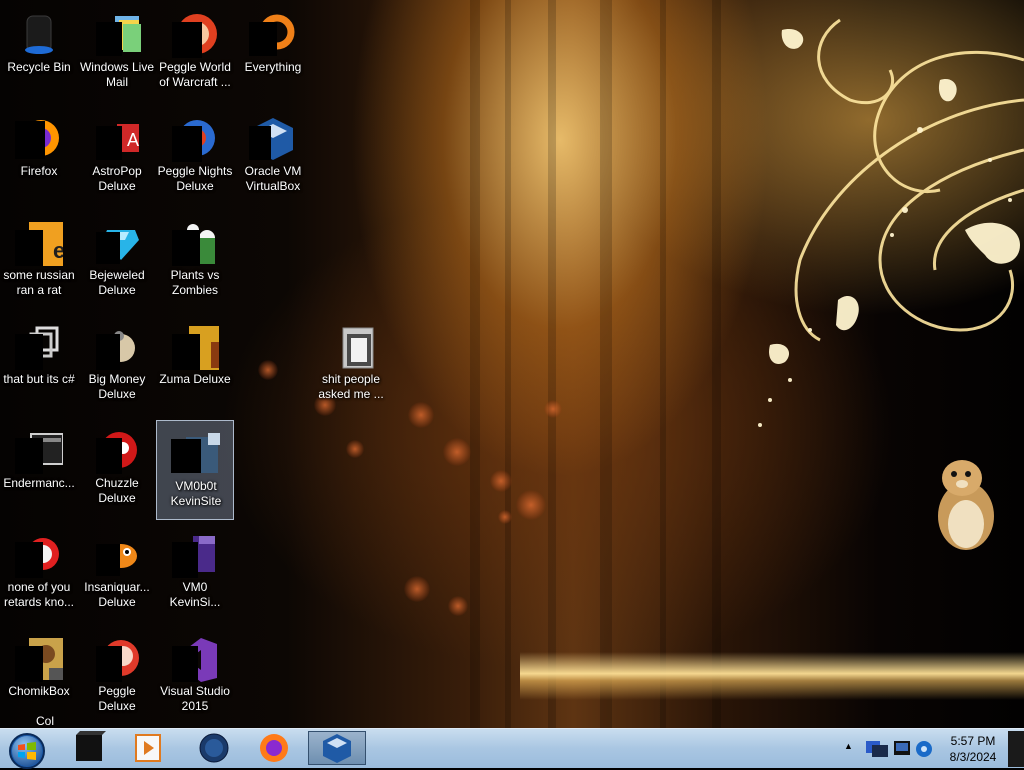 This screenshot has width=1024, height=770. I want to click on desktop-icon-that-but-its-c: that but its c#, so click(39, 364).